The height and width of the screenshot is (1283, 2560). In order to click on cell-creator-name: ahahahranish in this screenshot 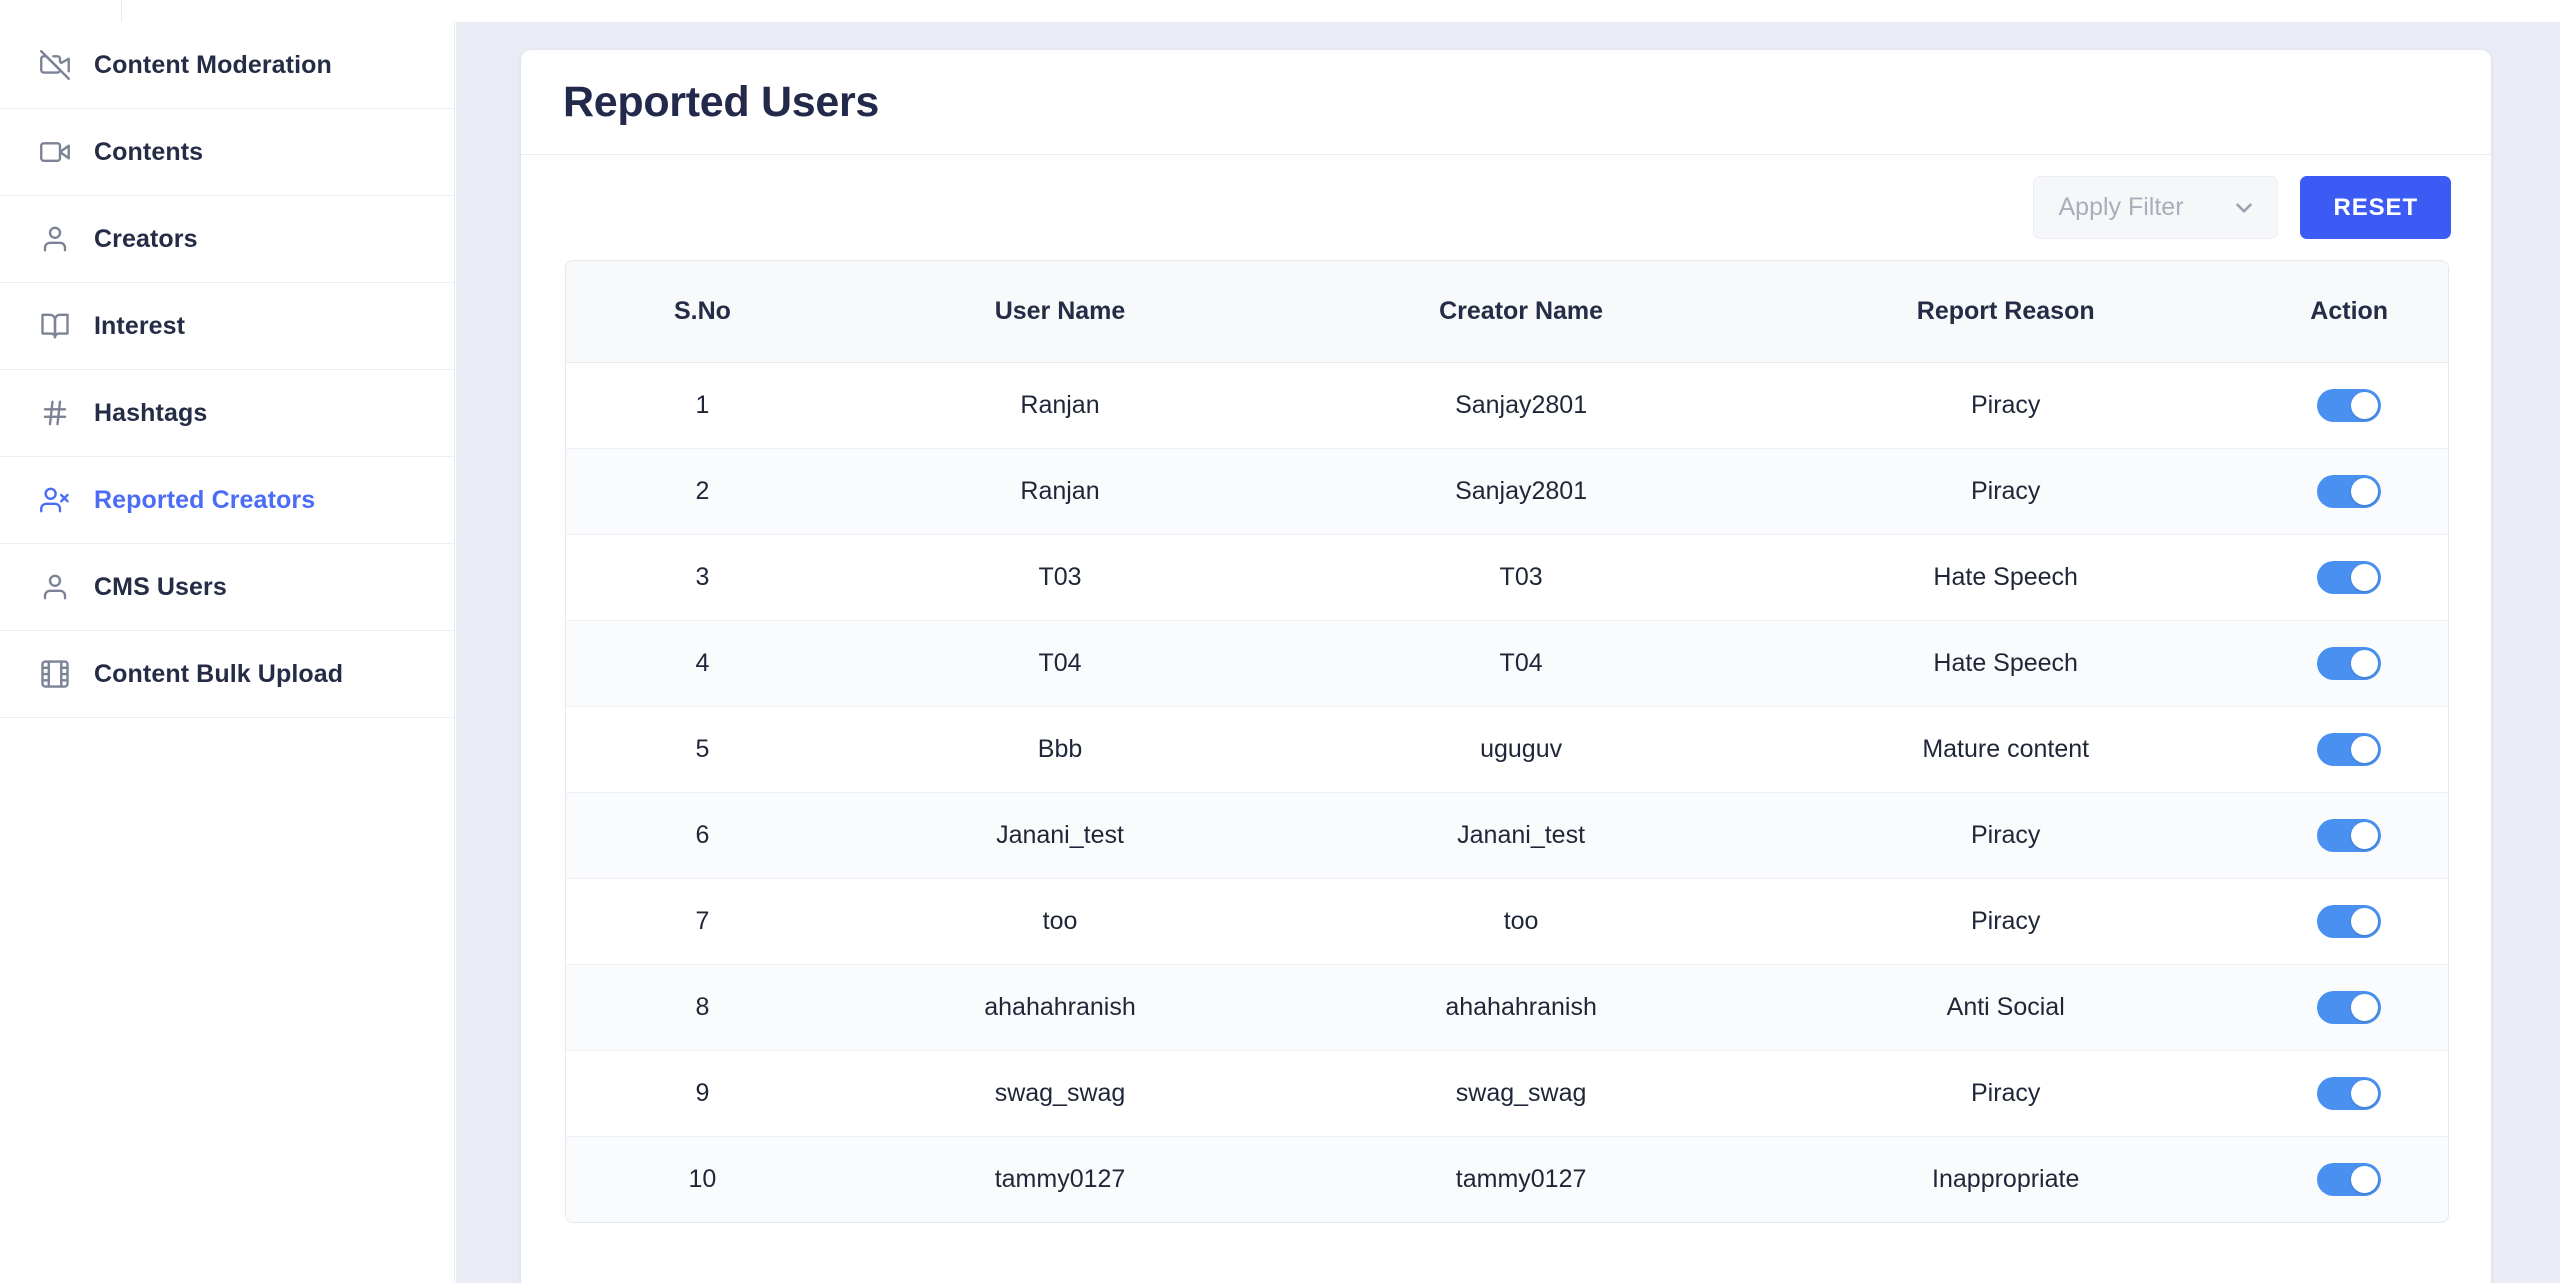, I will do `click(1521, 1007)`.